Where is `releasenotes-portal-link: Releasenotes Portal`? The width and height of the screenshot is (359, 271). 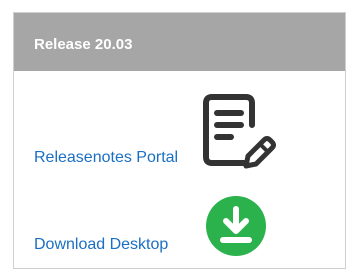
releasenotes-portal-link: Releasenotes Portal is located at coordinates (106, 158).